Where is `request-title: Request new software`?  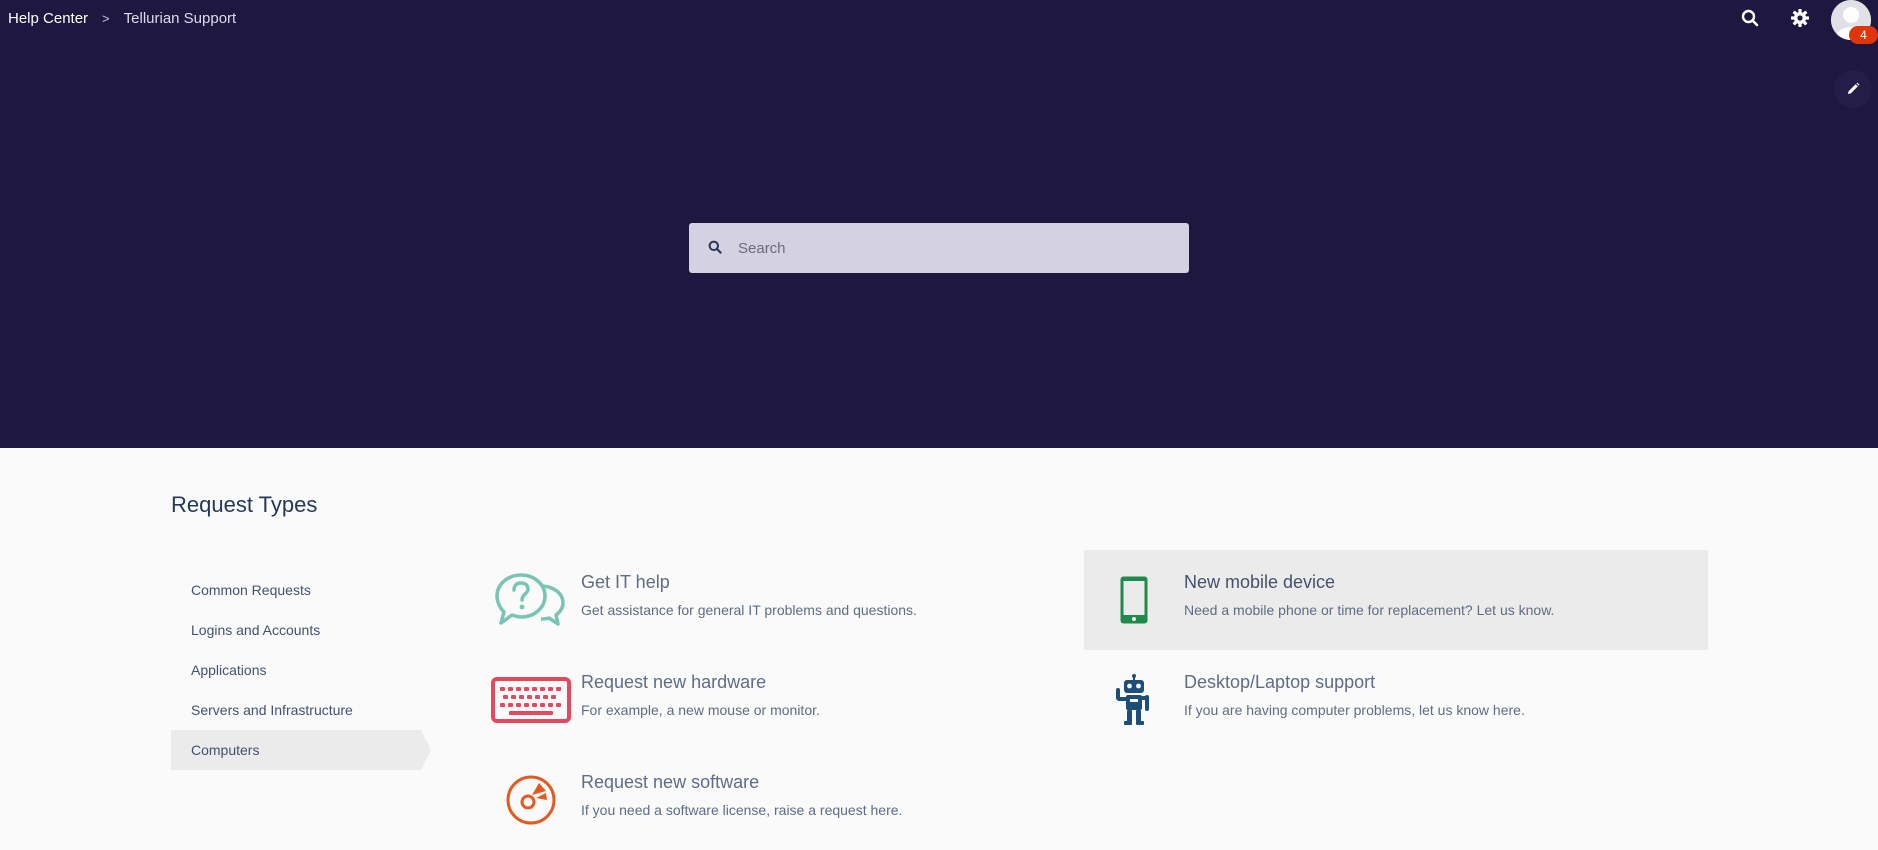
request-title: Request new software is located at coordinates (670, 782).